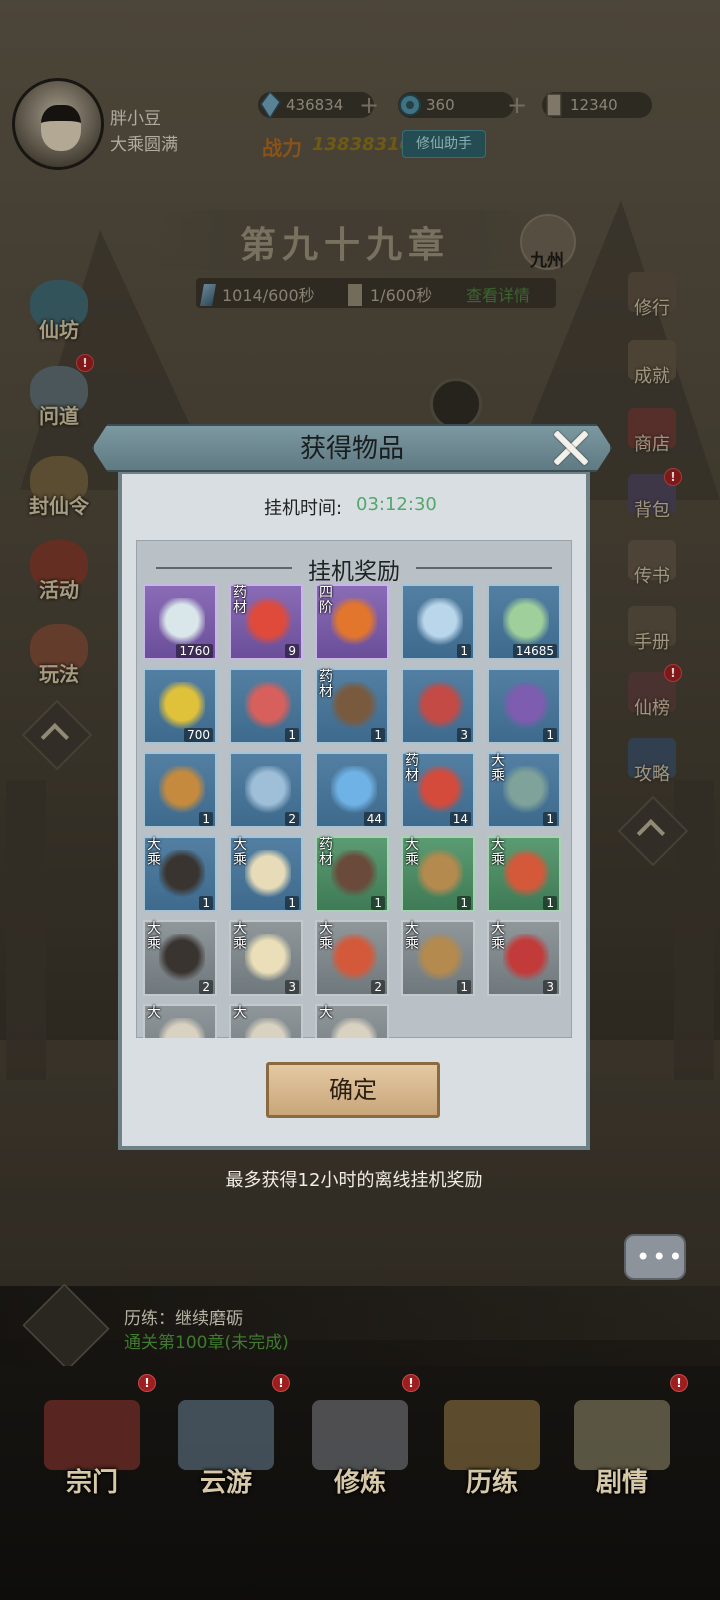 This screenshot has width=720, height=1600. Describe the element at coordinates (652, 570) in the screenshot. I see `side-item-letters: 传书` at that location.